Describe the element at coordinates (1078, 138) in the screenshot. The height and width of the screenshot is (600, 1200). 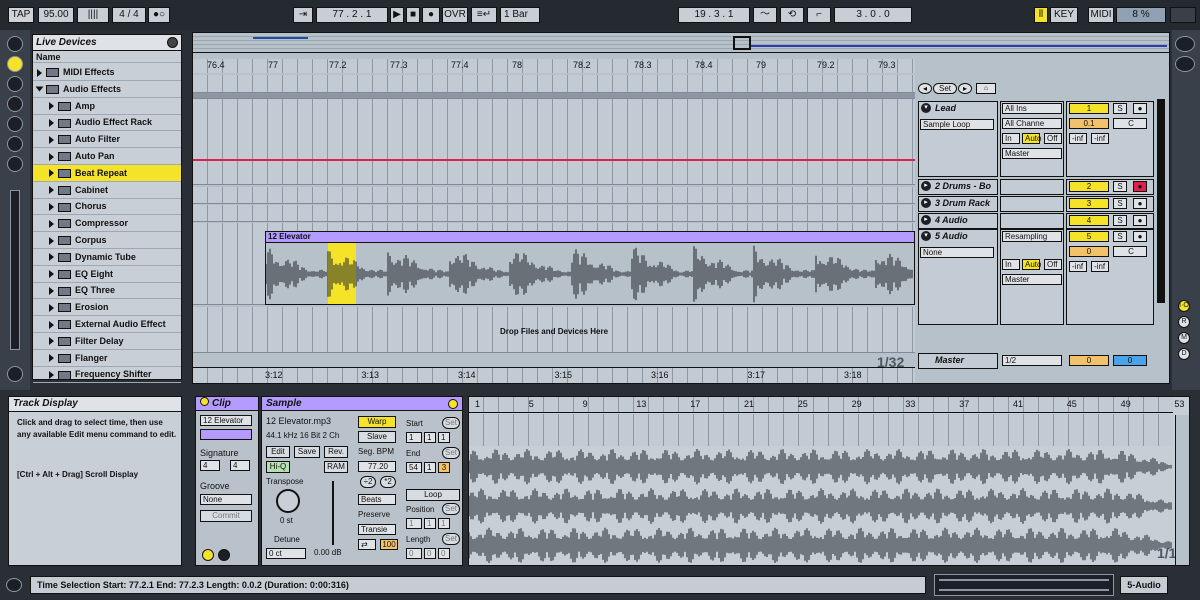
I see `send-a-field: -inf` at that location.